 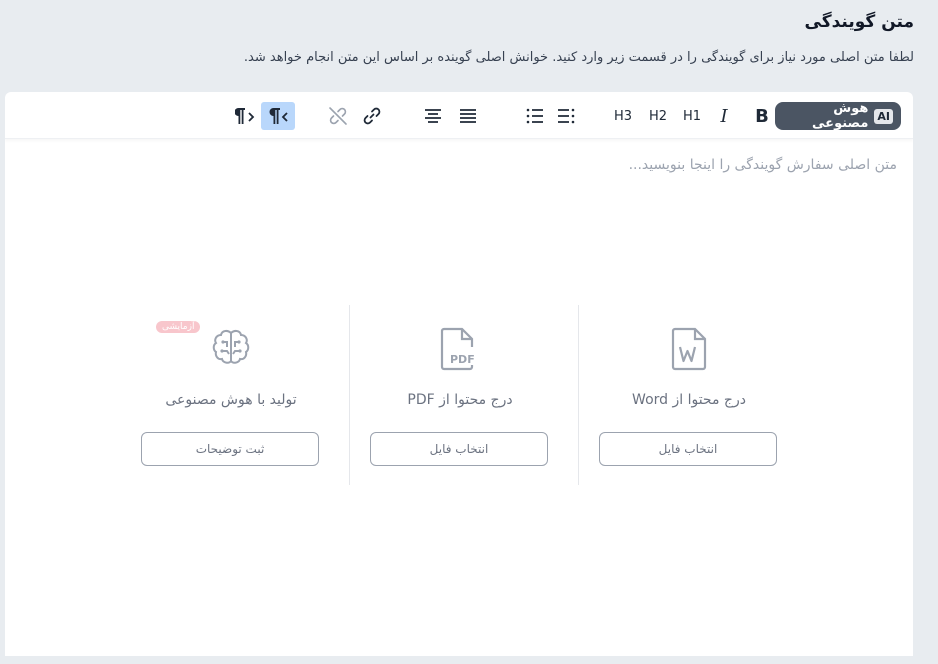 I want to click on link-button, so click(x=372, y=116).